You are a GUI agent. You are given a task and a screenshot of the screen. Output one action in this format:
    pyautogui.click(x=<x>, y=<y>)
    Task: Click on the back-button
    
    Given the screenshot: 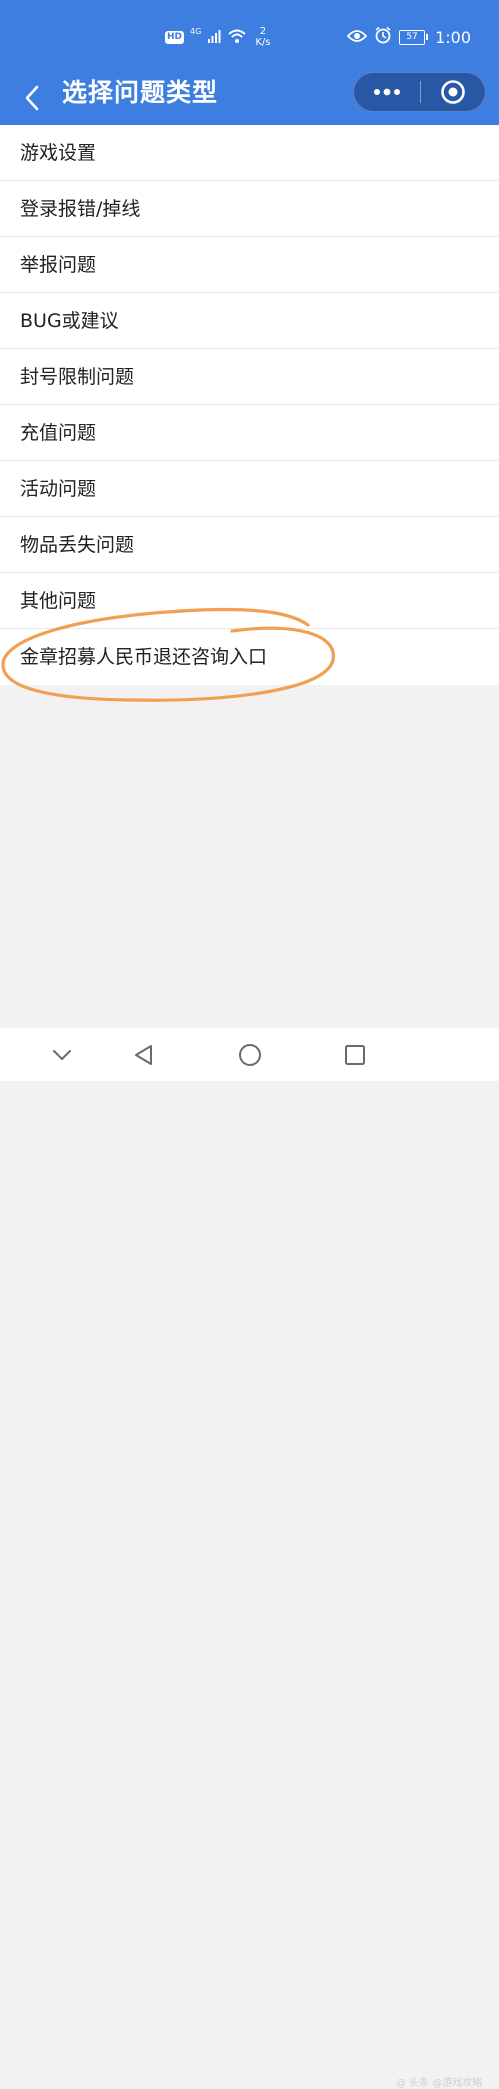 What is the action you would take?
    pyautogui.click(x=32, y=98)
    